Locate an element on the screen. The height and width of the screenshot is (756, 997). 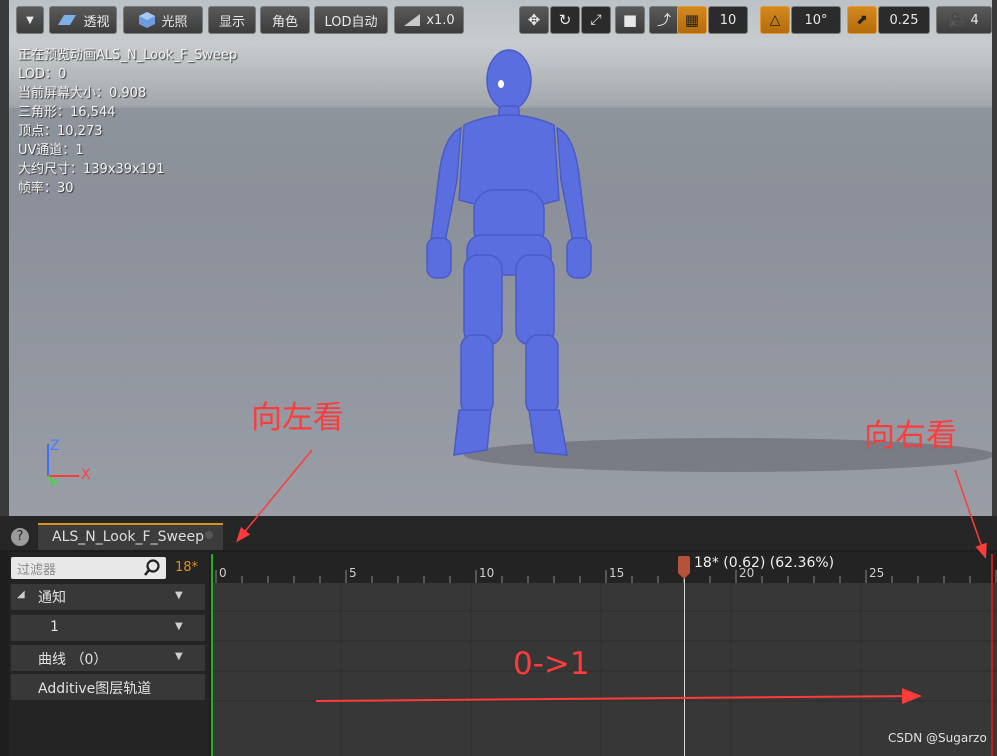
lighting-button: 光照 is located at coordinates (163, 20).